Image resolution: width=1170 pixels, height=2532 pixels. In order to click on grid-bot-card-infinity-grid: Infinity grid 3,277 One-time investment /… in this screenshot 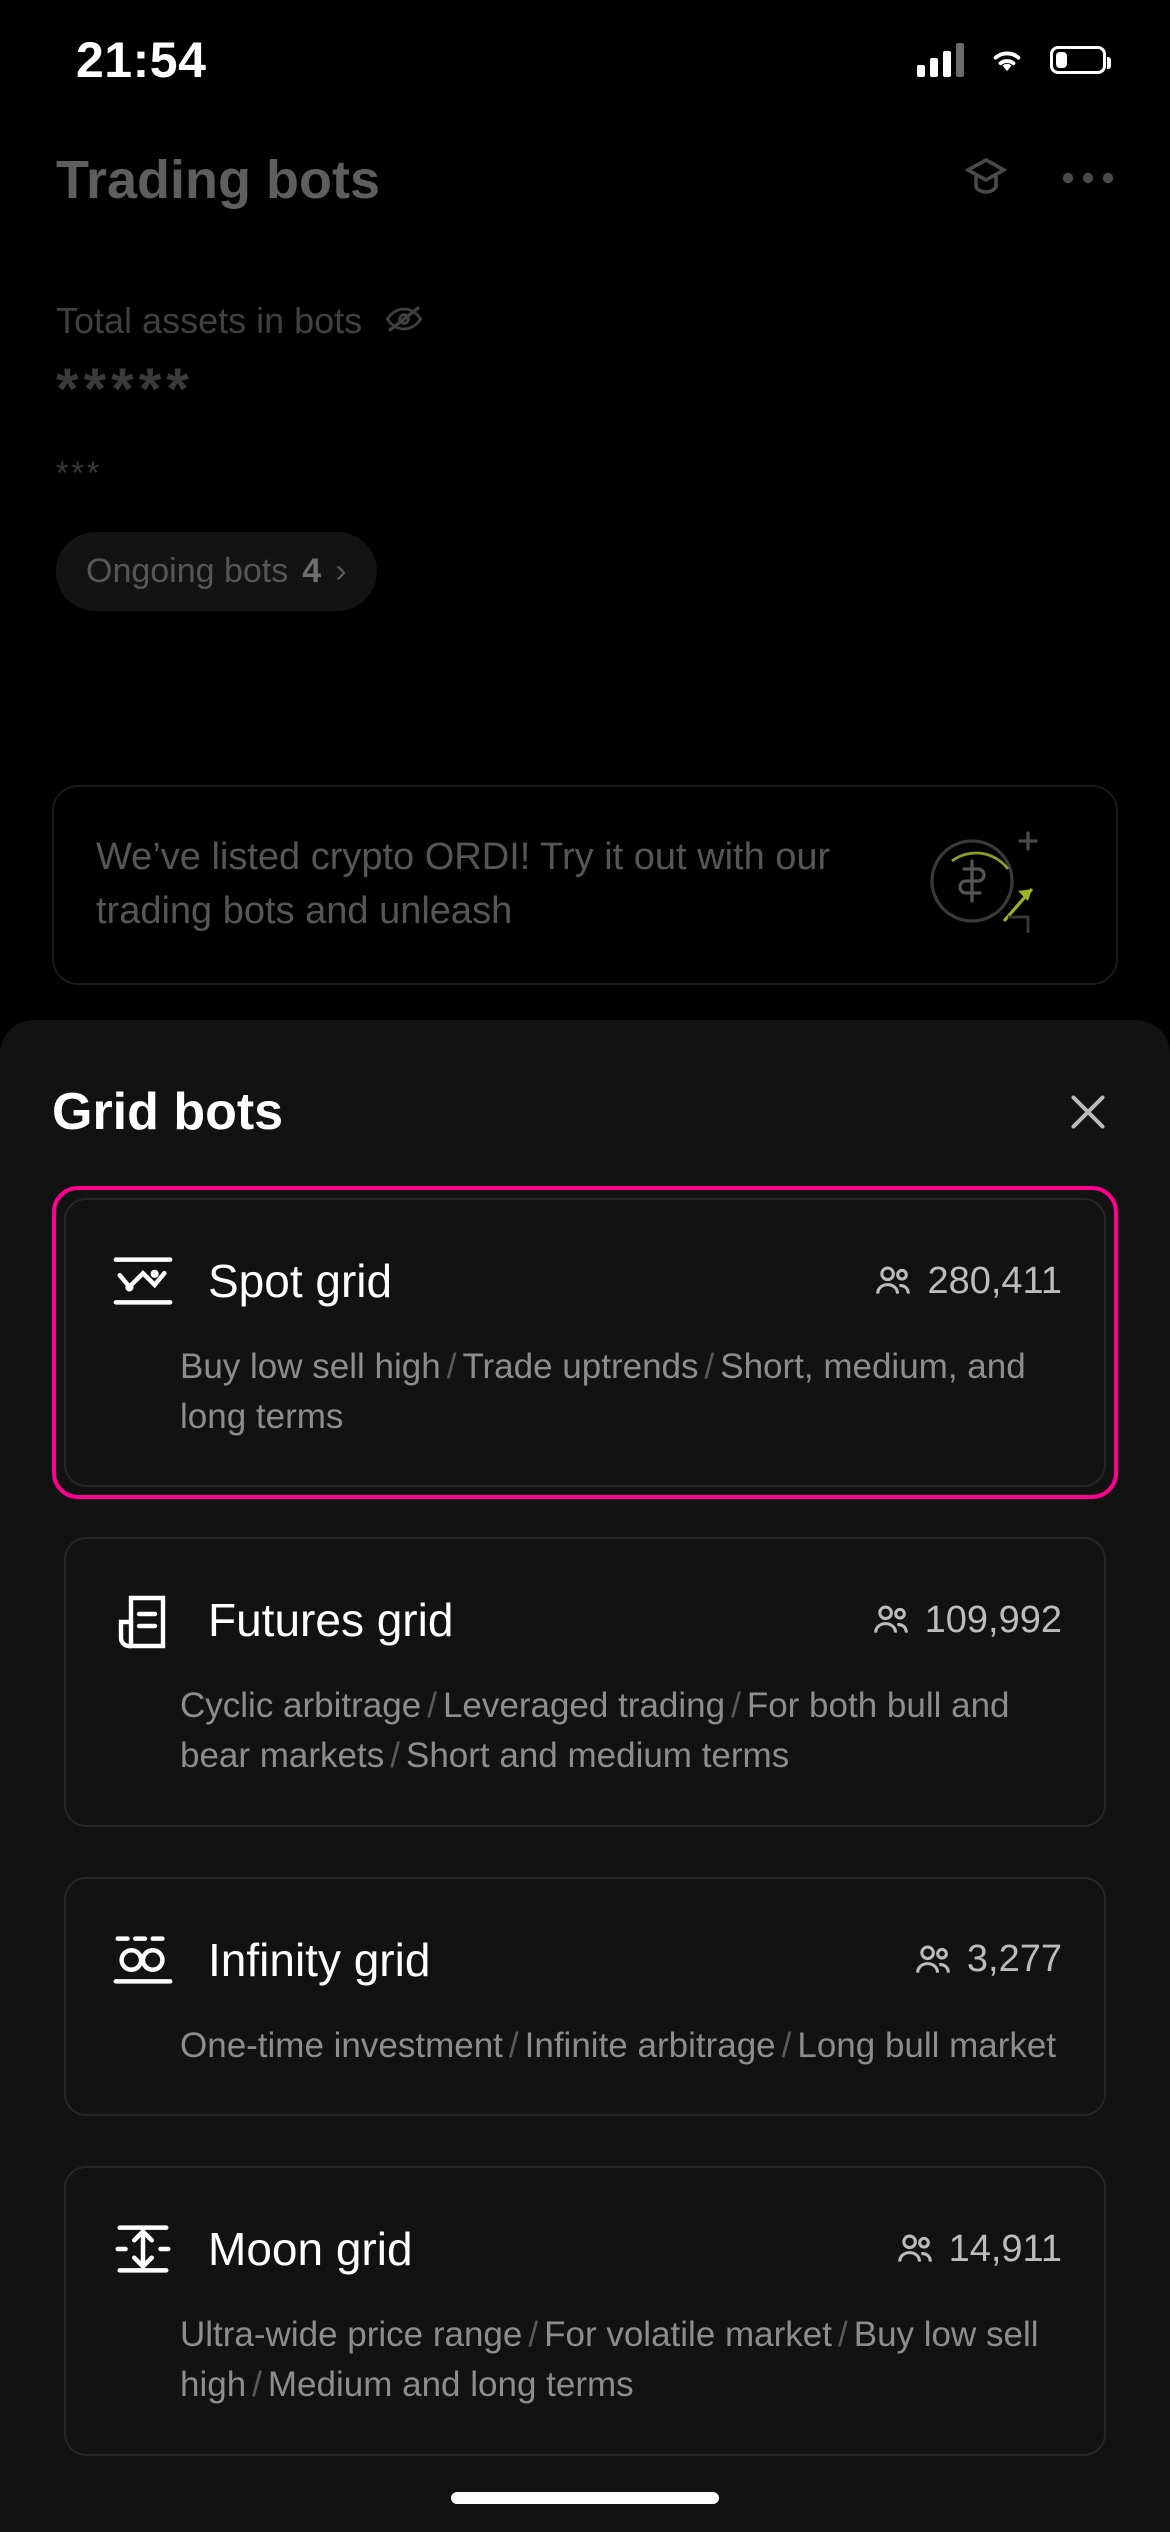, I will do `click(585, 1997)`.